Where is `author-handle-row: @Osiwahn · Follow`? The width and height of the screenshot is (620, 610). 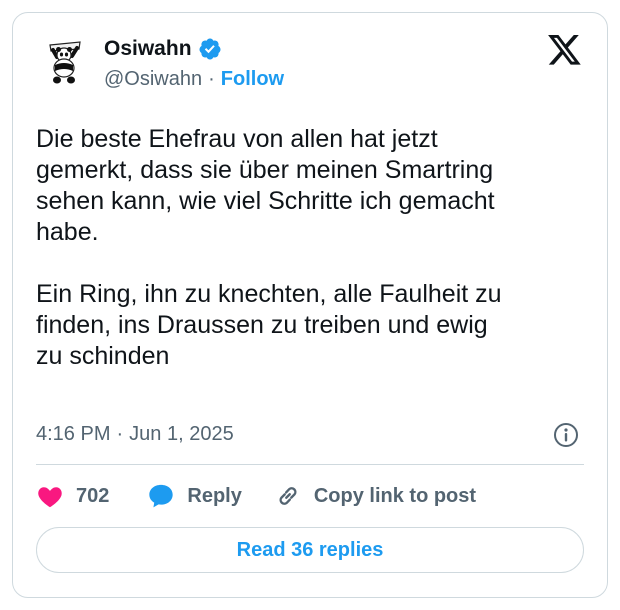 author-handle-row: @Osiwahn · Follow is located at coordinates (194, 79).